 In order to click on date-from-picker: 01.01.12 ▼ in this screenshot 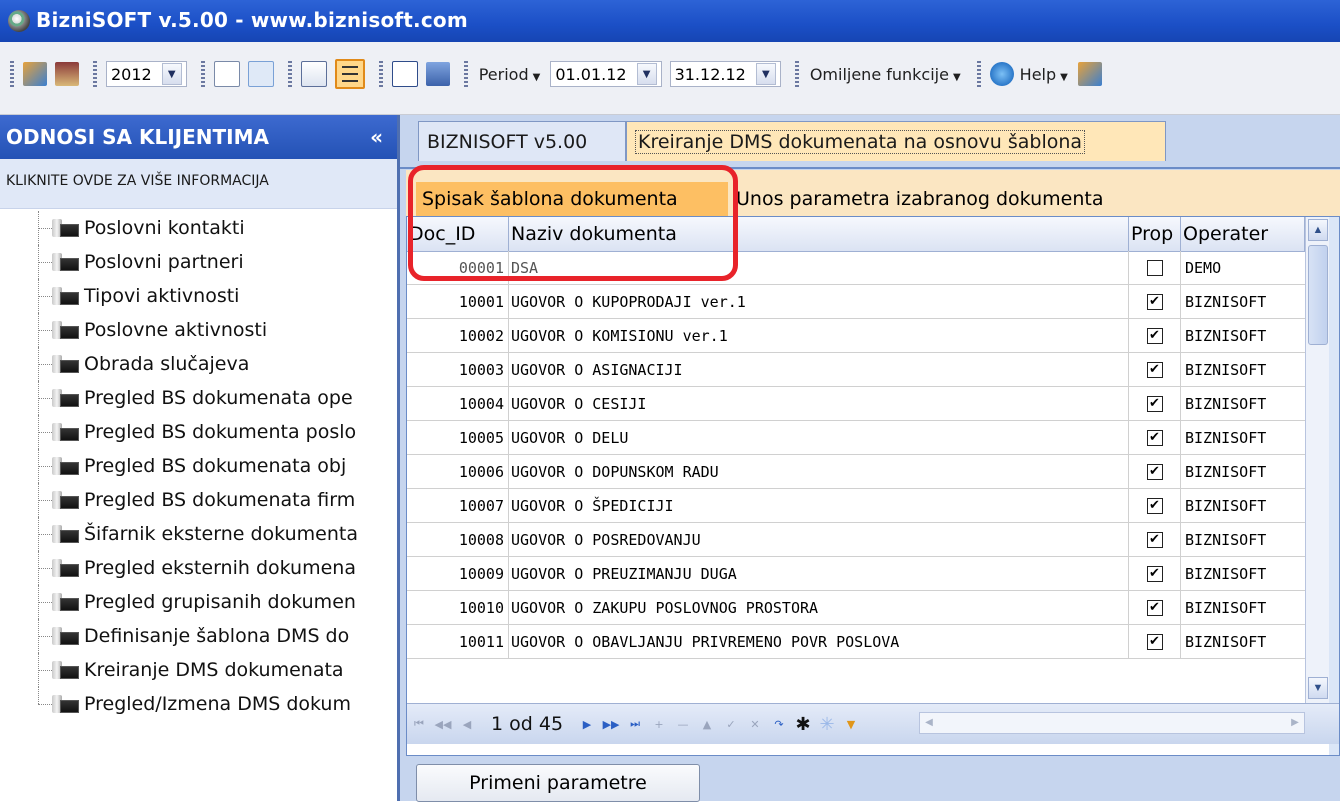, I will do `click(606, 74)`.